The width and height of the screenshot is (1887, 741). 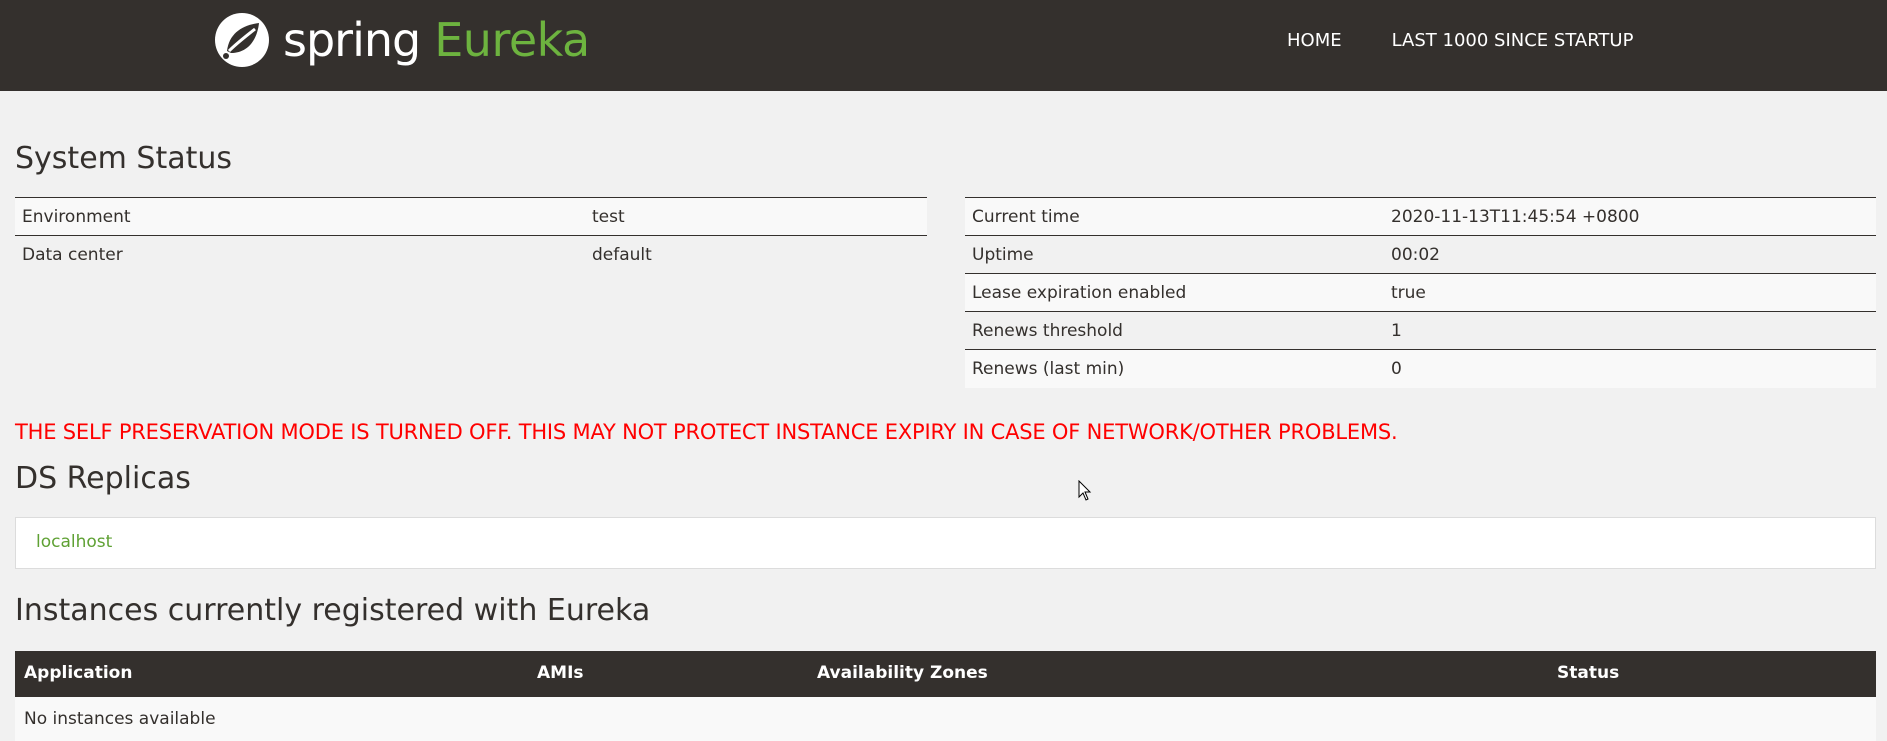 What do you see at coordinates (1314, 40) in the screenshot?
I see `nav-home-link: HOME` at bounding box center [1314, 40].